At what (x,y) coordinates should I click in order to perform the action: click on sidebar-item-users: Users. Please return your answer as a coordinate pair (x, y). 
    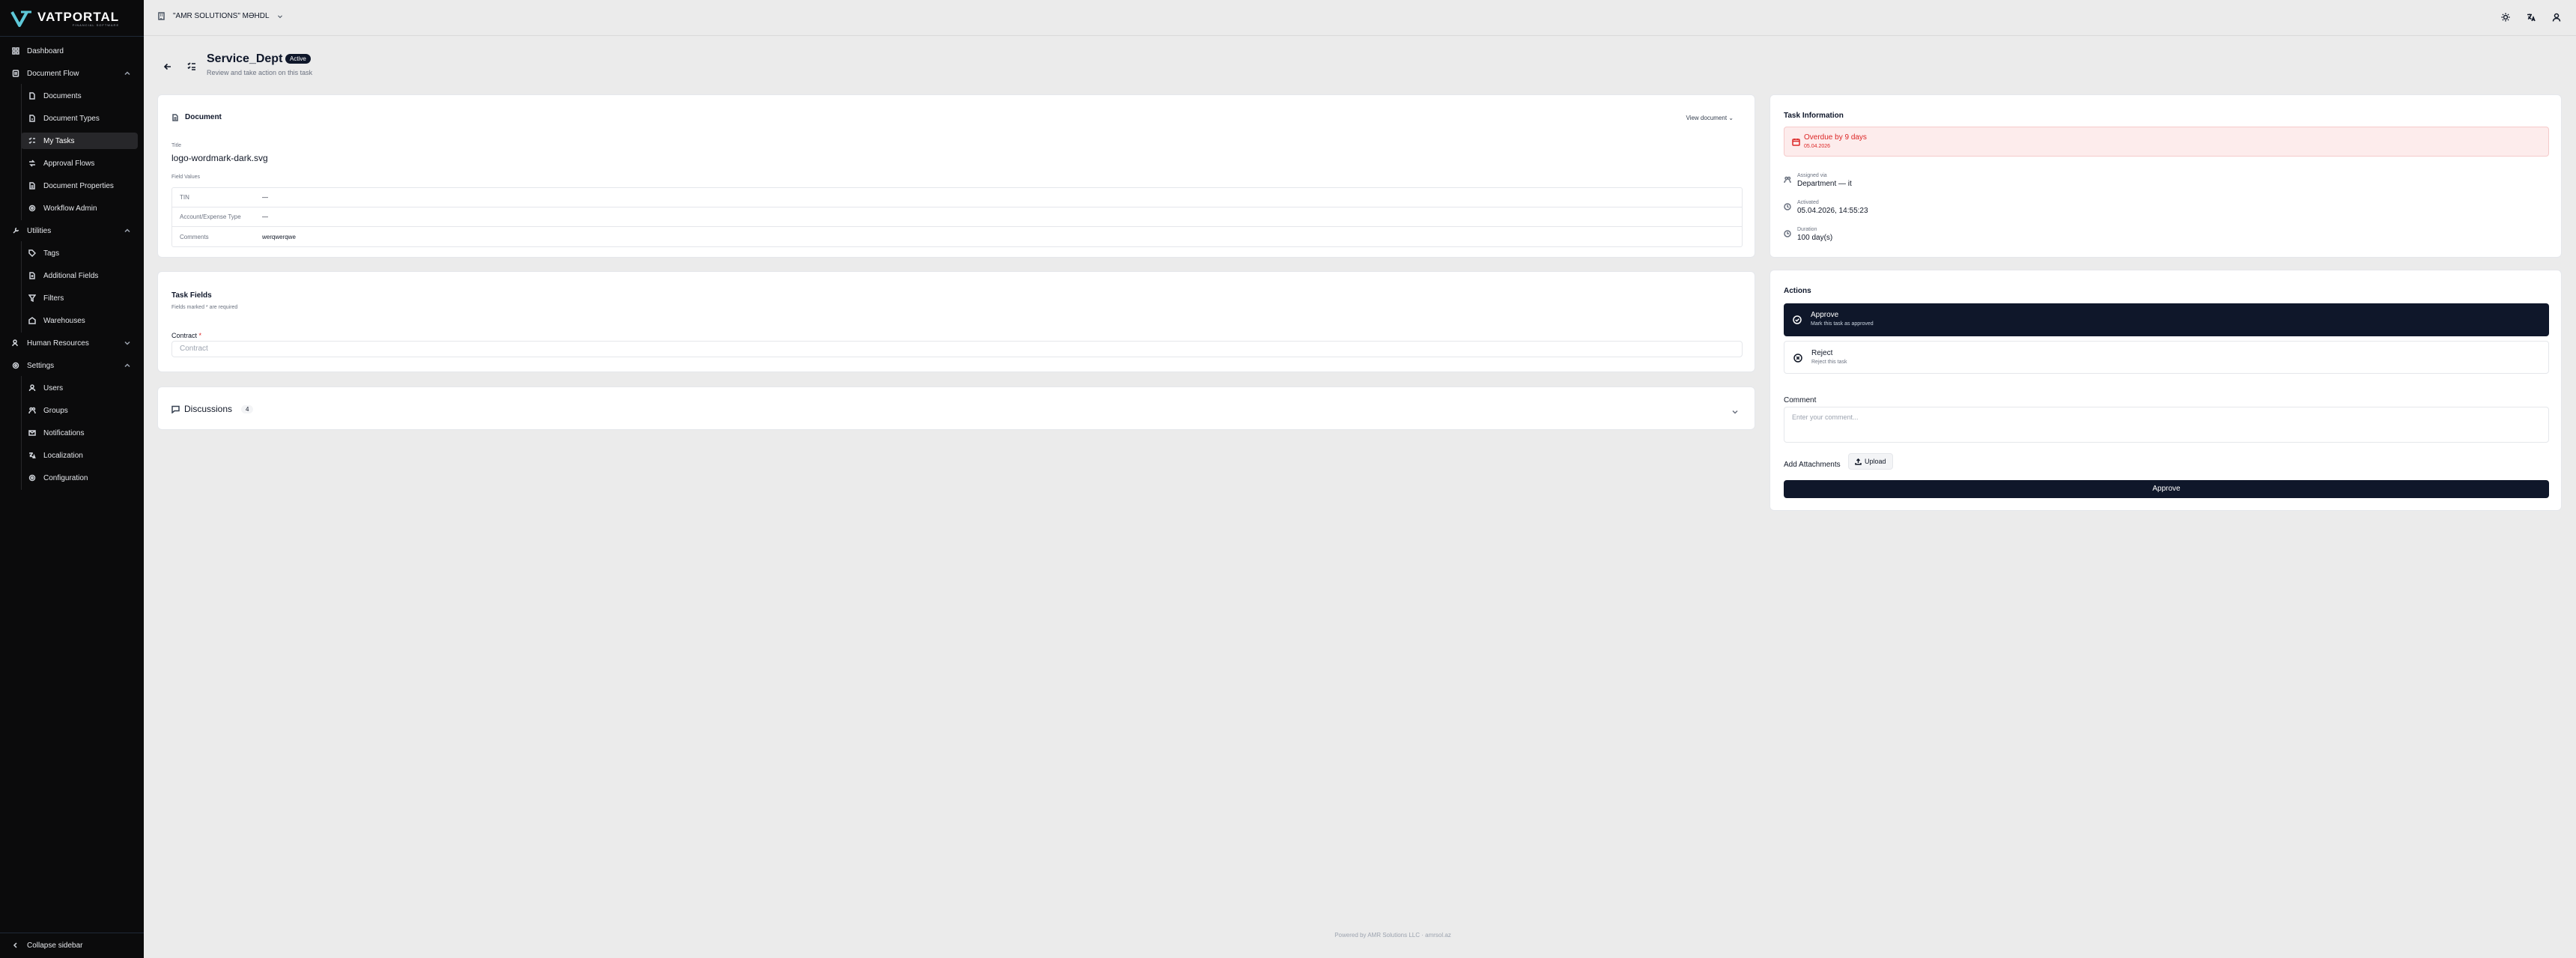
    Looking at the image, I should click on (79, 388).